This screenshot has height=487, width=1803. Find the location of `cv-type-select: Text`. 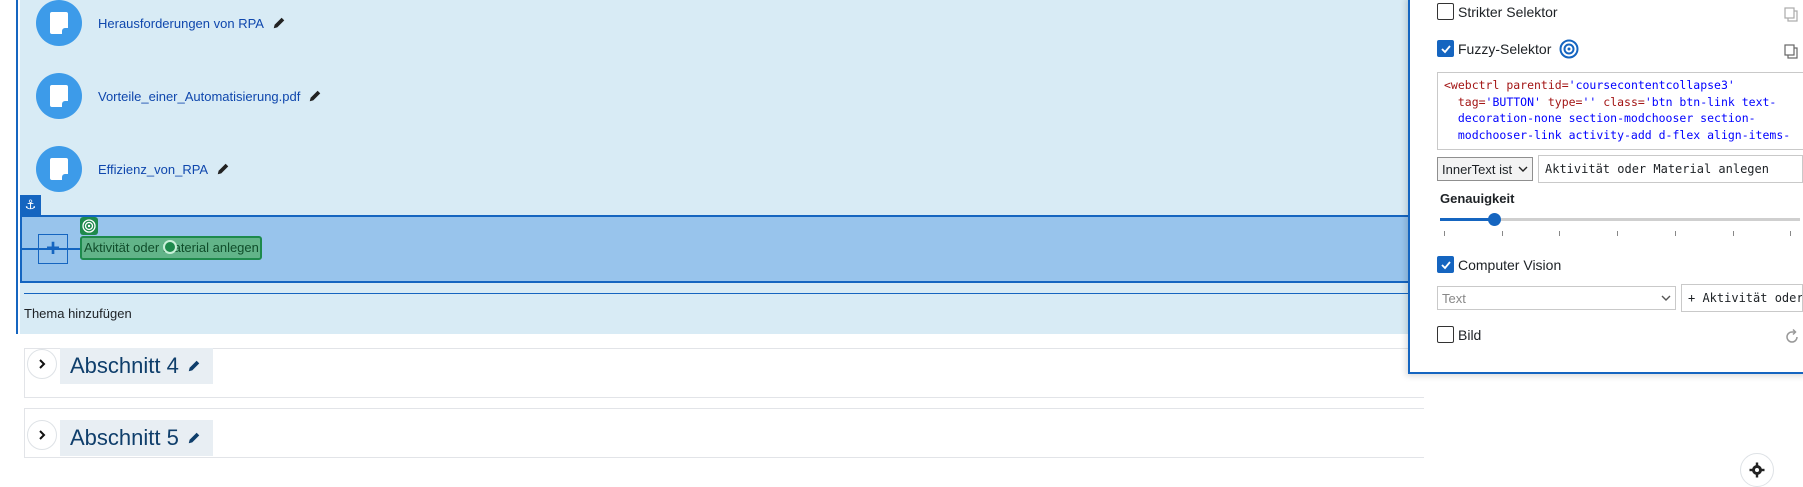

cv-type-select: Text is located at coordinates (1556, 298).